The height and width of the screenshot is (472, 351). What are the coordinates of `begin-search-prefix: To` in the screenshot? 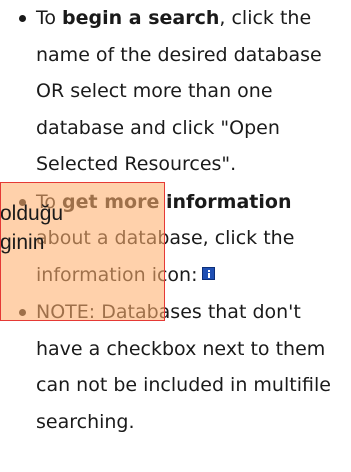 It's located at (49, 18).